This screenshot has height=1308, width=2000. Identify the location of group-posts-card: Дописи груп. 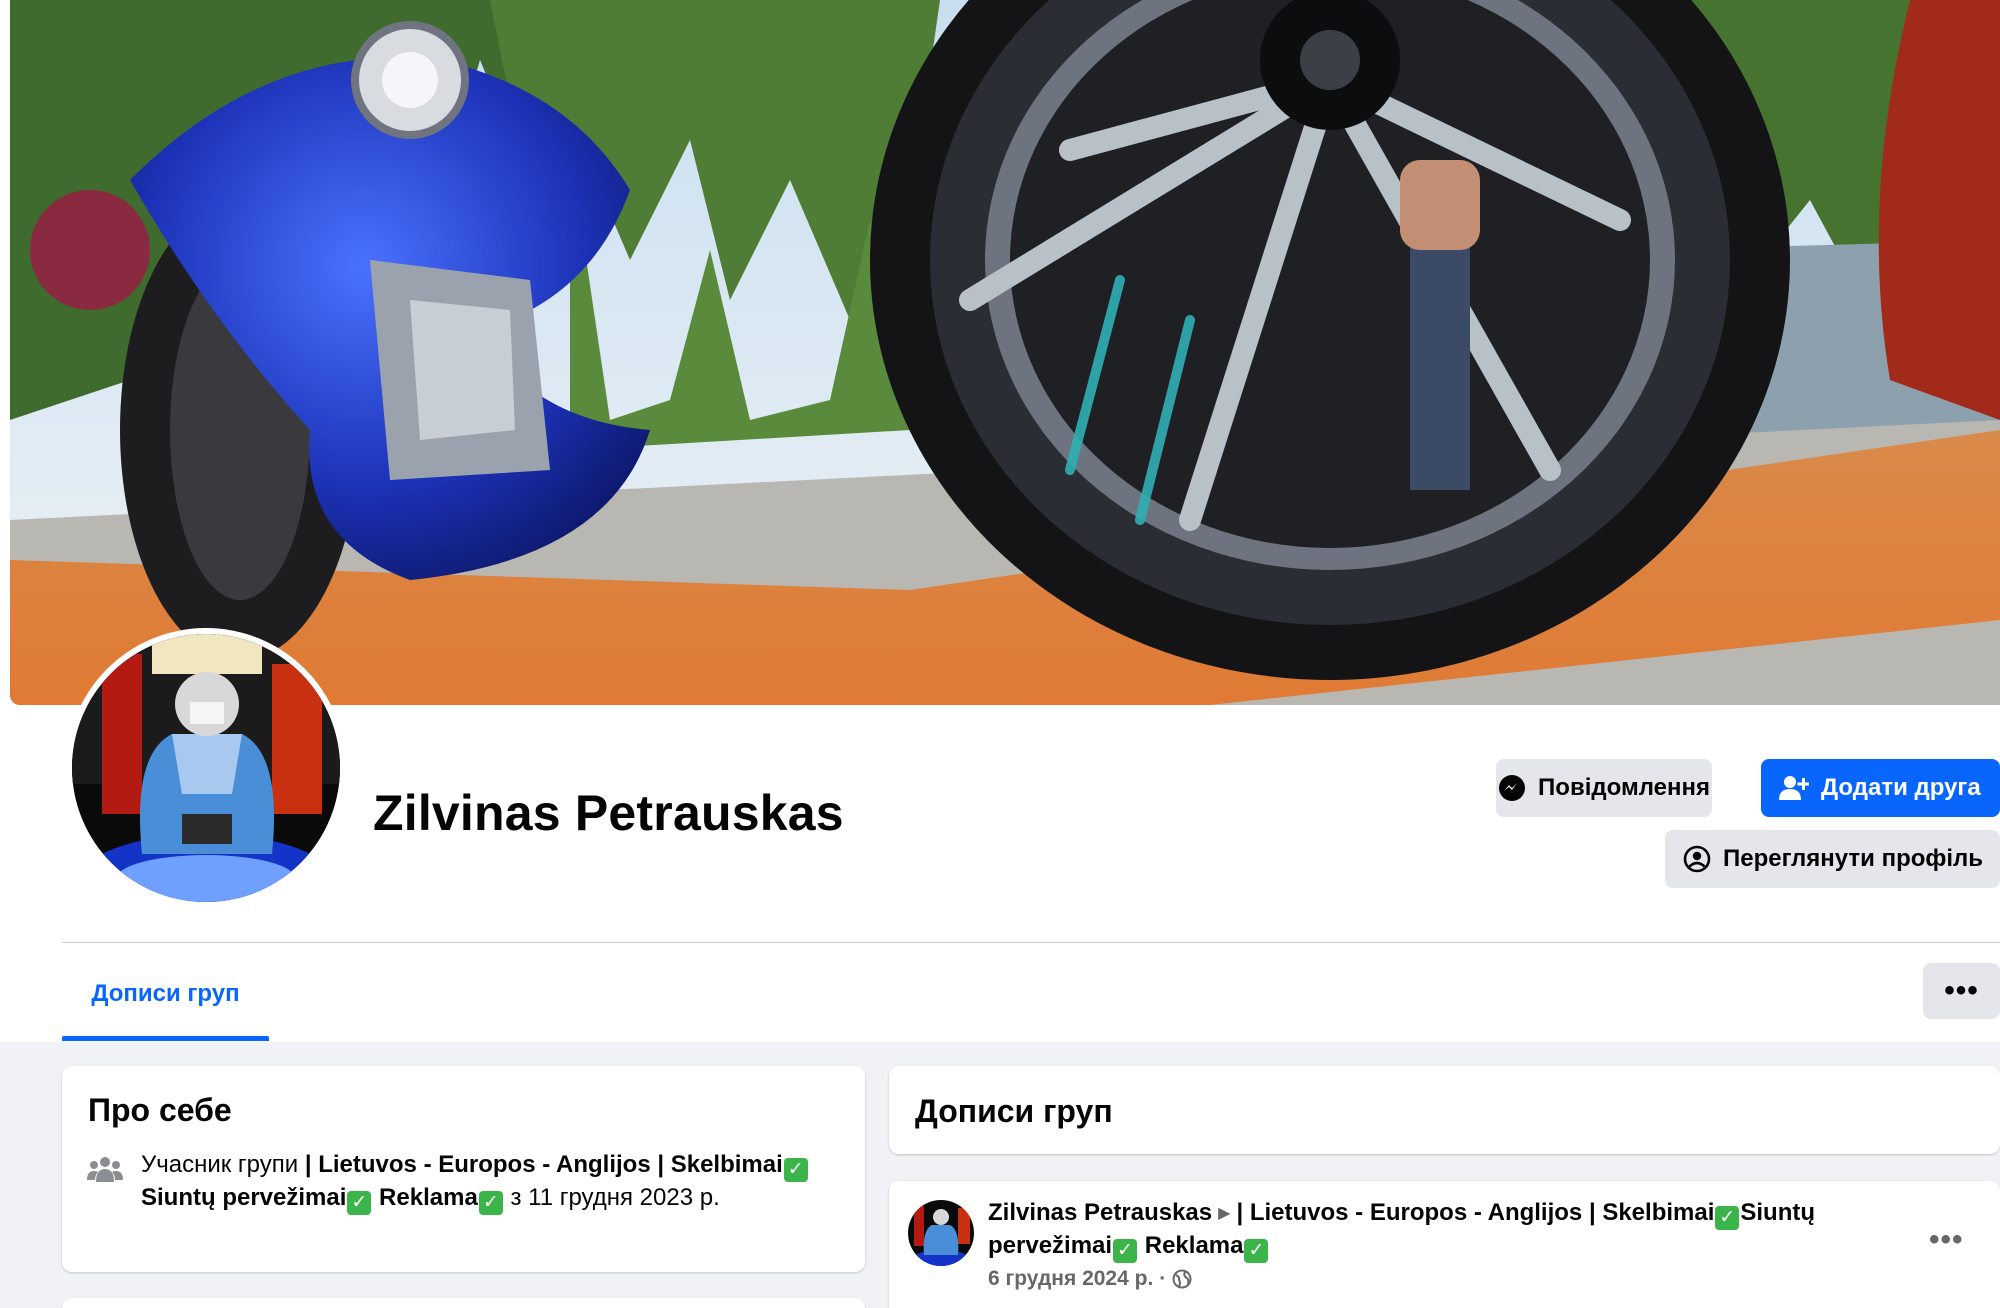
(1444, 1110).